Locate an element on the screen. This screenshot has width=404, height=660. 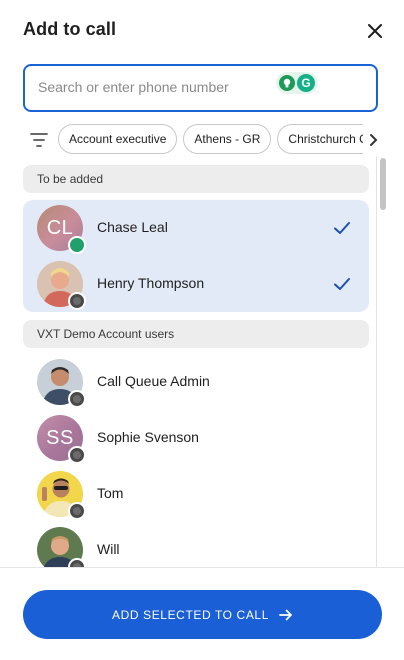
input-extension-icons: G is located at coordinates (297, 83).